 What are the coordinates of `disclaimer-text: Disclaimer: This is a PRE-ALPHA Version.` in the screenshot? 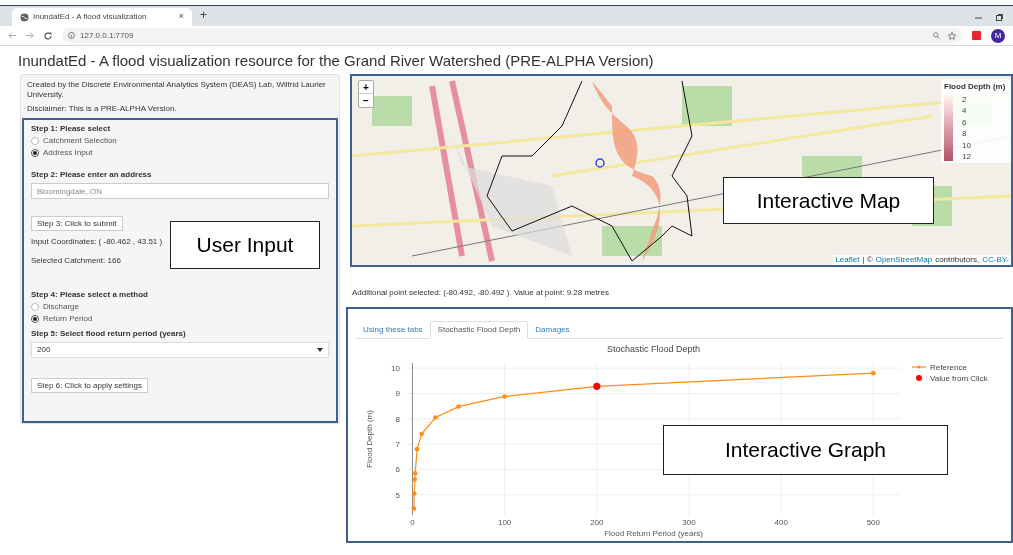 It's located at (102, 109).